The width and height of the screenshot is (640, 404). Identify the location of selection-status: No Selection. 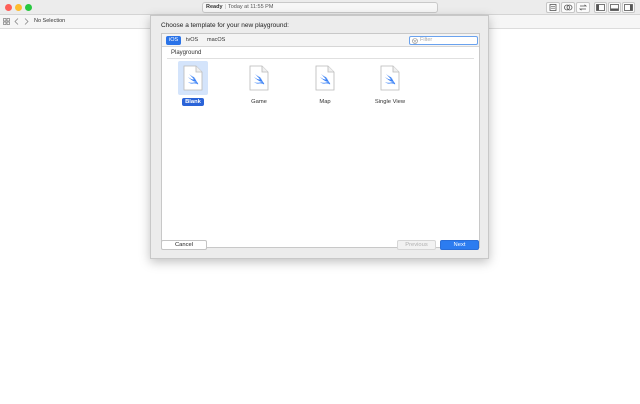
(50, 21).